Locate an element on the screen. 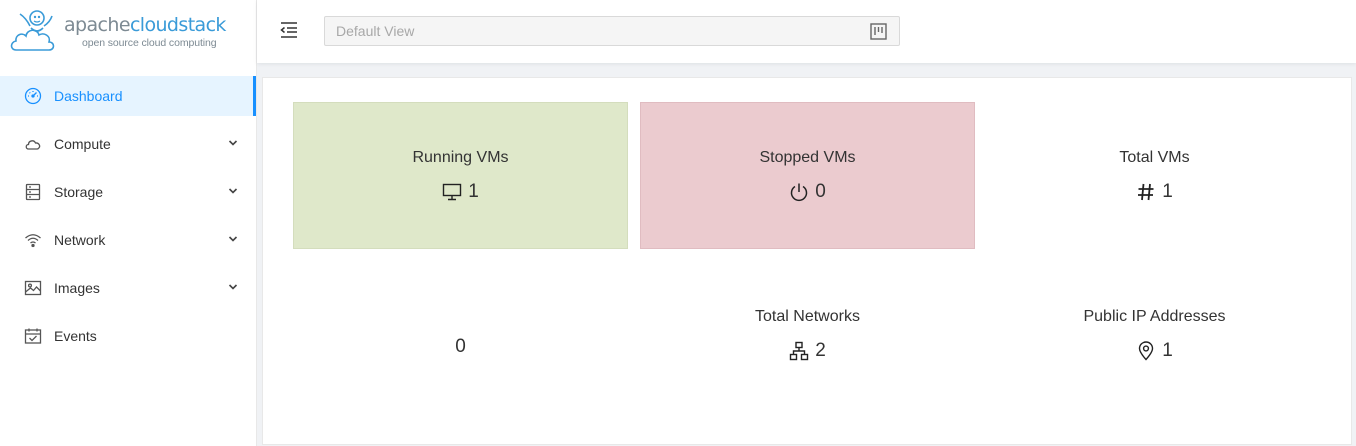  total-networks-tile: Total Networks 2 is located at coordinates (807, 334).